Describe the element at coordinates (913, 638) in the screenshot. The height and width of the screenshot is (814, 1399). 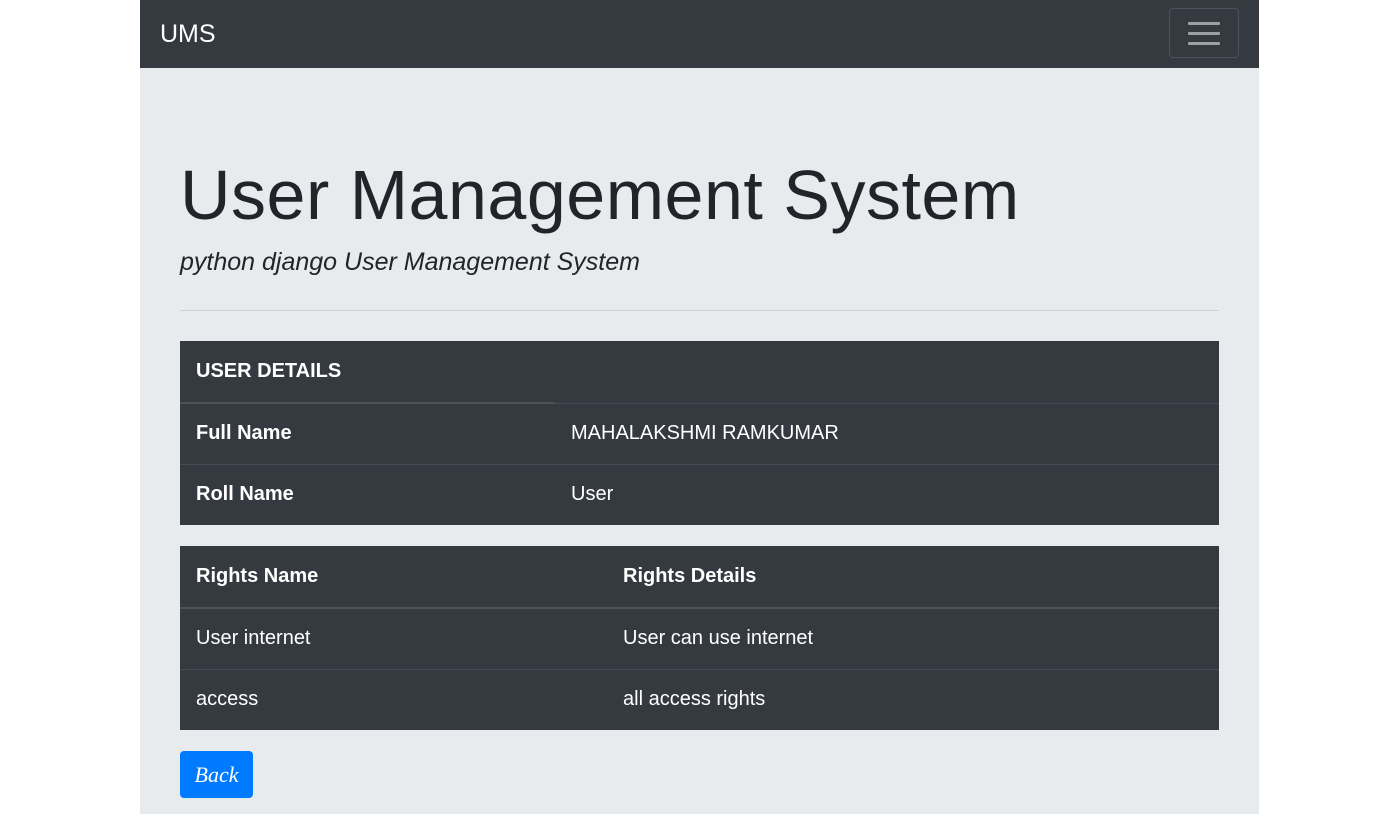
I see `rights-details-cell: User can use internet` at that location.